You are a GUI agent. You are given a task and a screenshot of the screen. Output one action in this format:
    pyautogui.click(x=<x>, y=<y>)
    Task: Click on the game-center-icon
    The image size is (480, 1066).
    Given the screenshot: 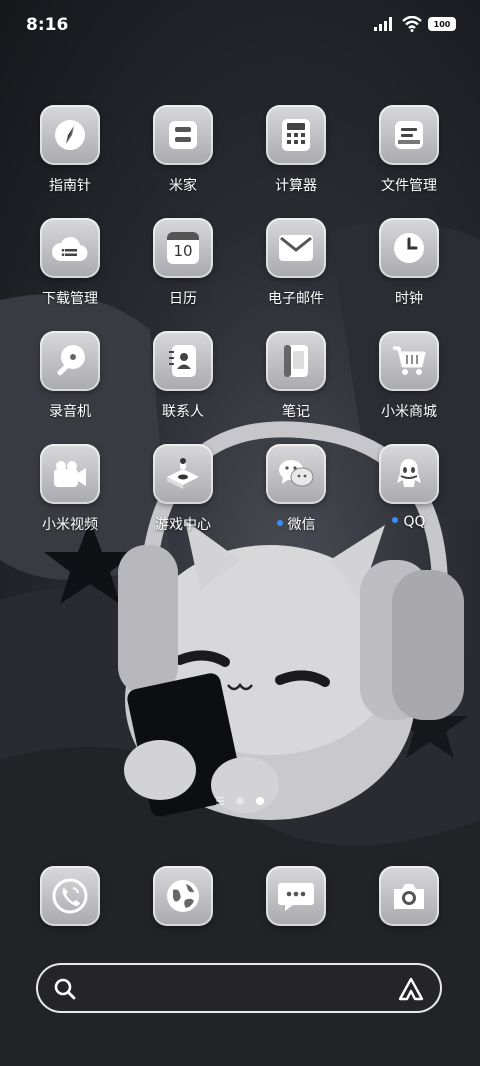 What is the action you would take?
    pyautogui.click(x=183, y=474)
    